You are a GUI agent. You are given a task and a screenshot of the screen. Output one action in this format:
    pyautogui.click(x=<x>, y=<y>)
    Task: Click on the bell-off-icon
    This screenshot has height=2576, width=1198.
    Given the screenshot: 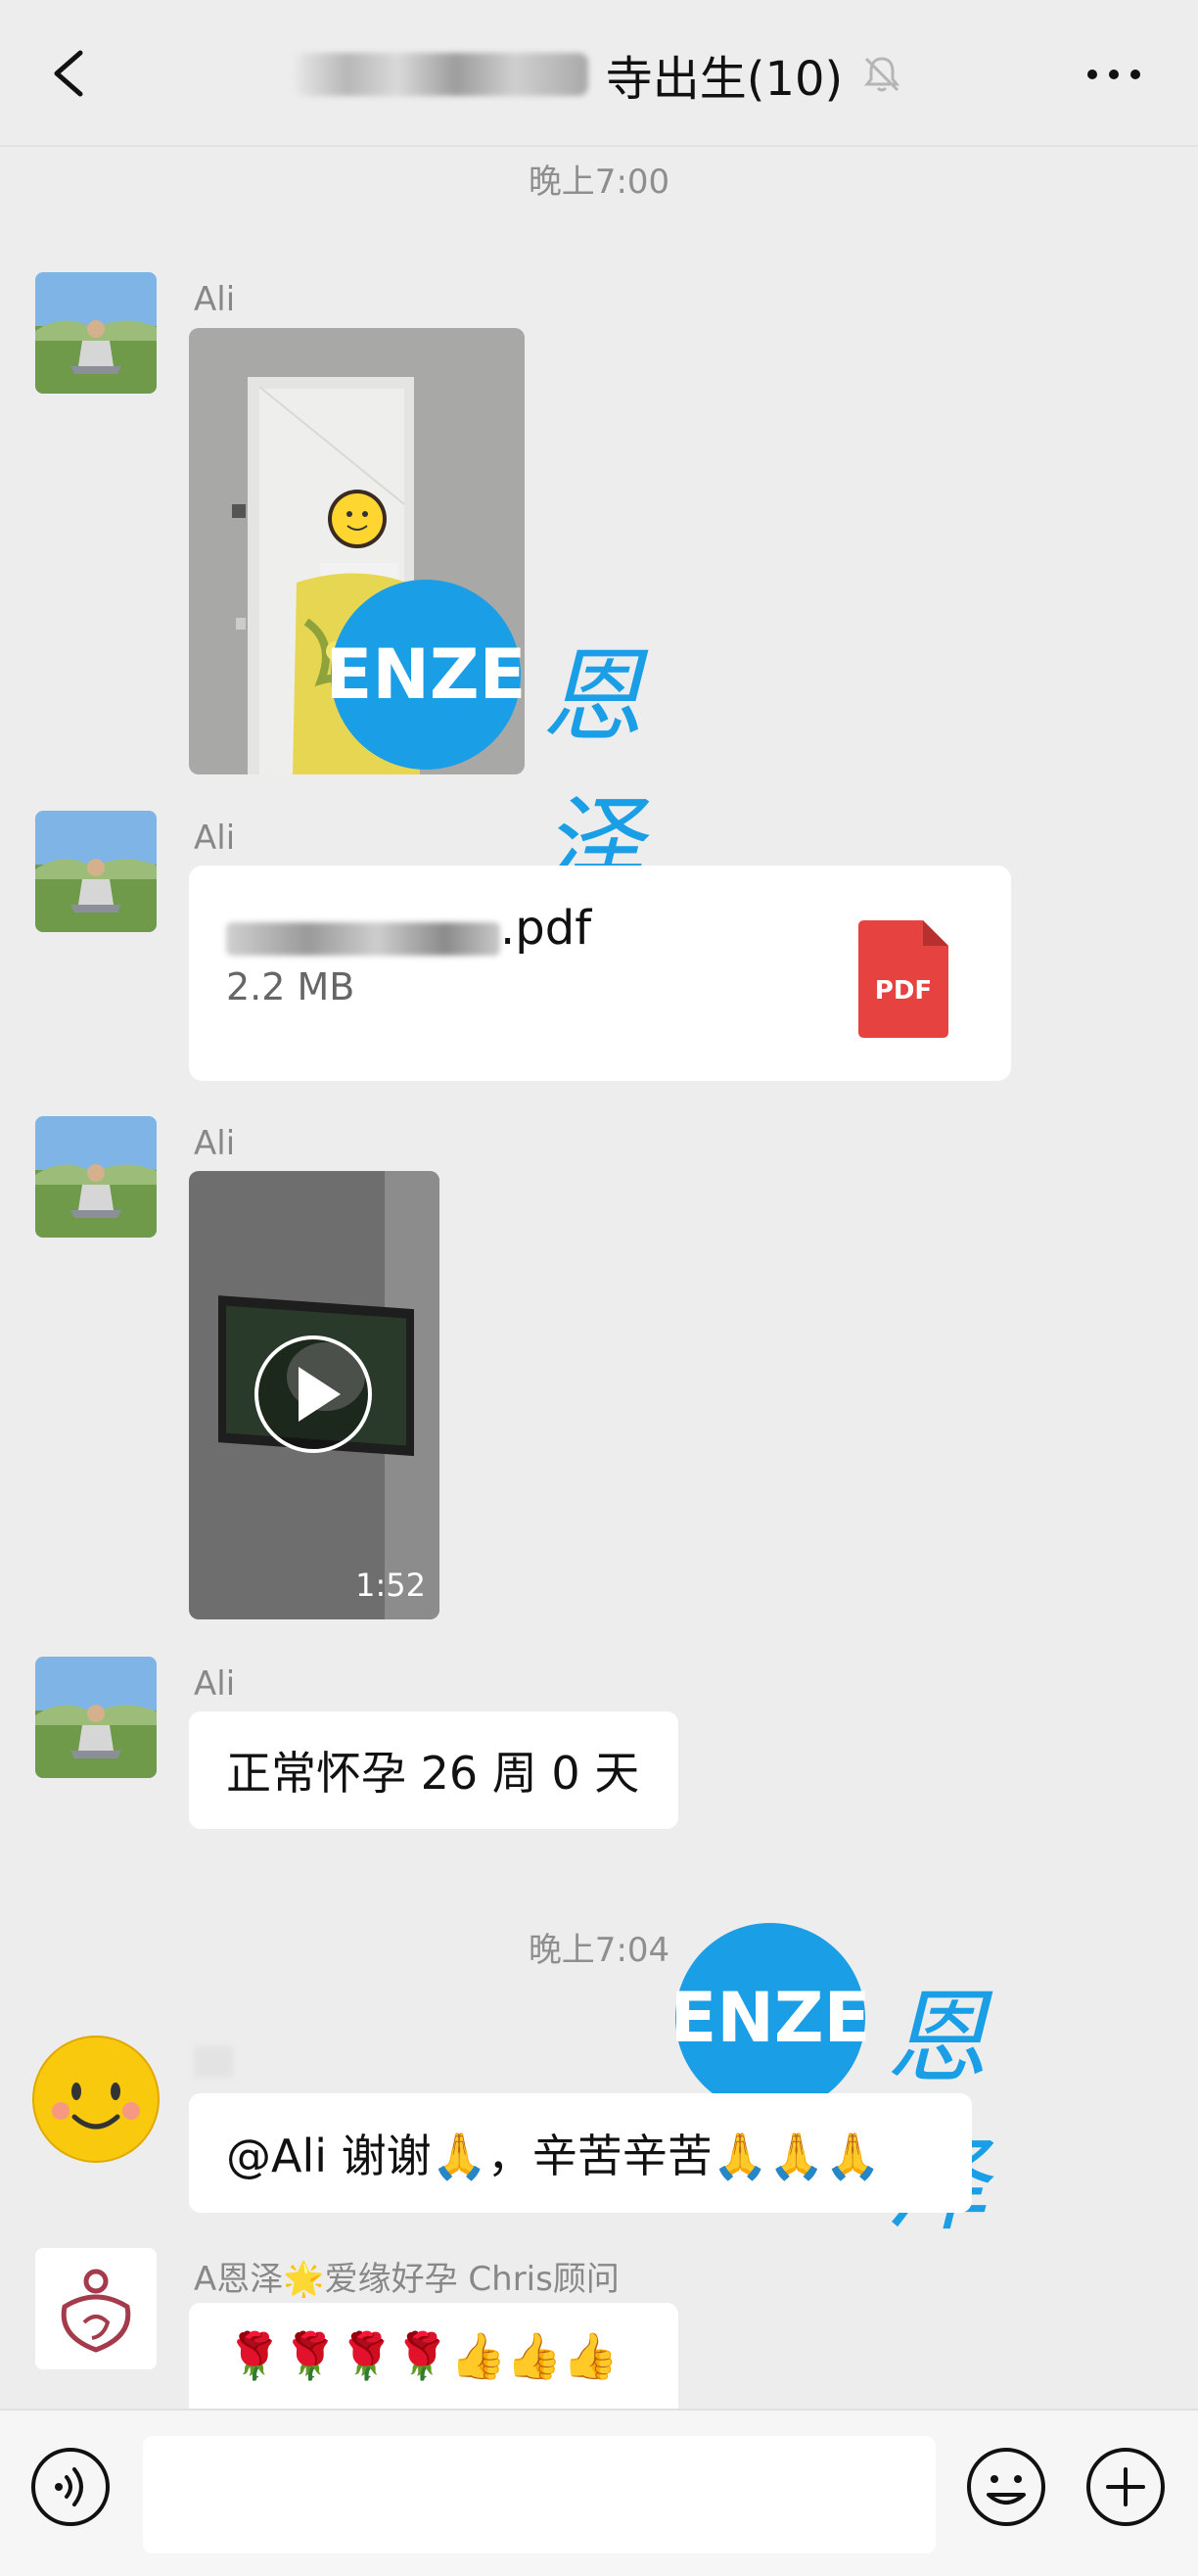 What is the action you would take?
    pyautogui.click(x=882, y=75)
    